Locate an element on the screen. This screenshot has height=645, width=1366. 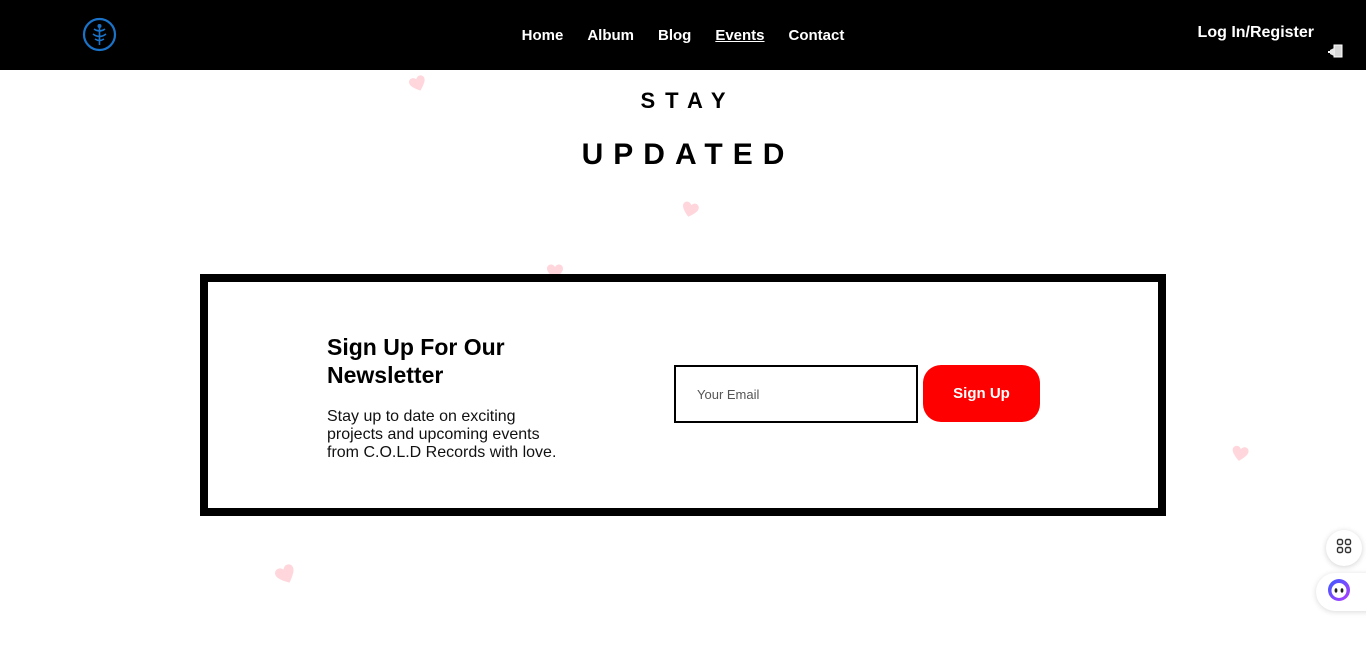
hero-line-stay: STAY is located at coordinates (688, 100).